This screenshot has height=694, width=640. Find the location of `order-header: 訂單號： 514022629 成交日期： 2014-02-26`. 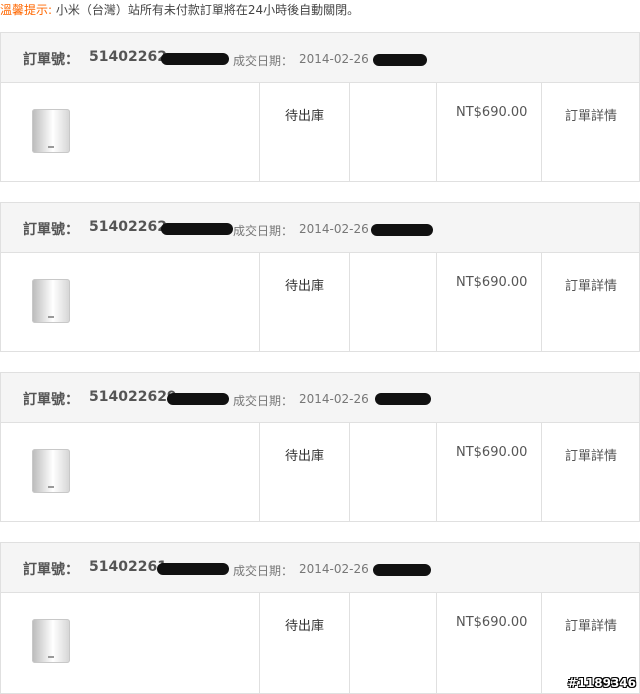

order-header: 訂單號： 514022629 成交日期： 2014-02-26 is located at coordinates (320, 398).